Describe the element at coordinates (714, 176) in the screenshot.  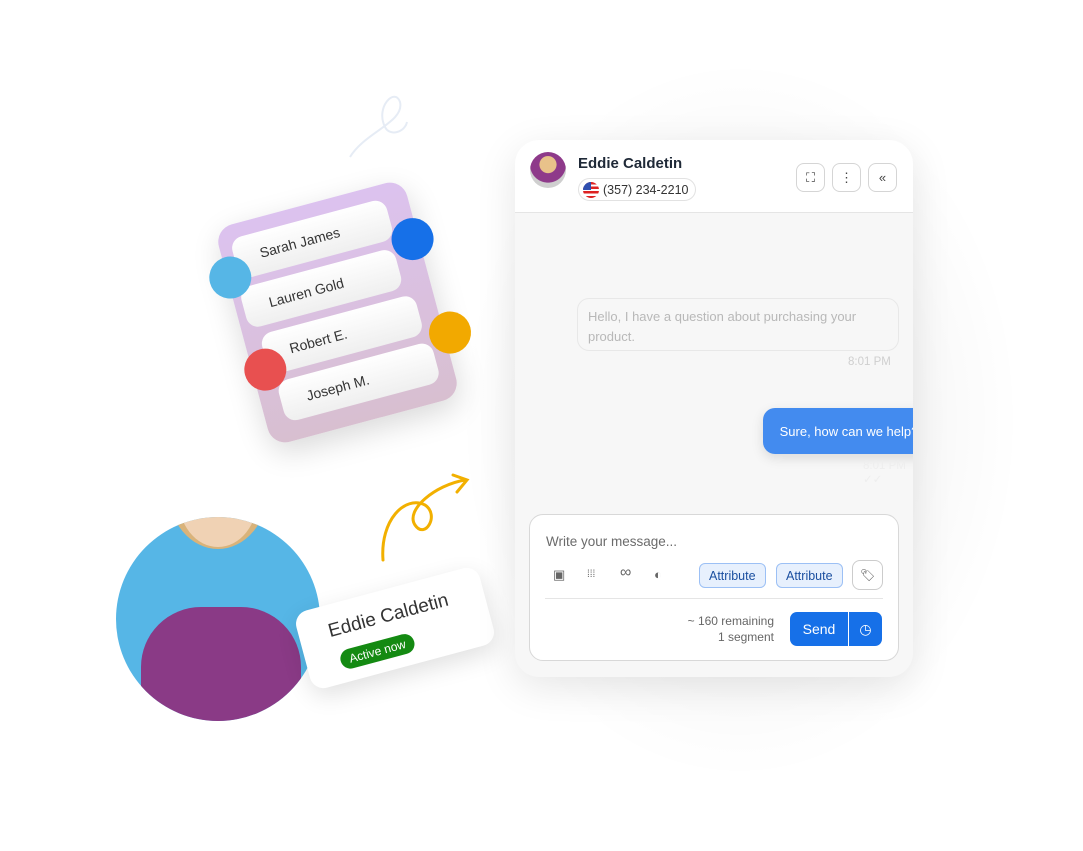
I see `chat-header: Eddie Caldetin (357) 234-2210 ⛶ ⋮ «` at that location.